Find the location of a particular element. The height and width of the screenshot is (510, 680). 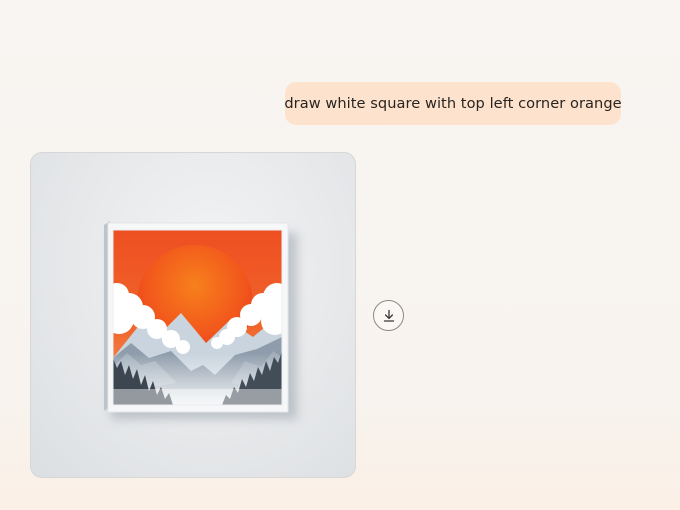

generated-image-artwork is located at coordinates (200, 320).